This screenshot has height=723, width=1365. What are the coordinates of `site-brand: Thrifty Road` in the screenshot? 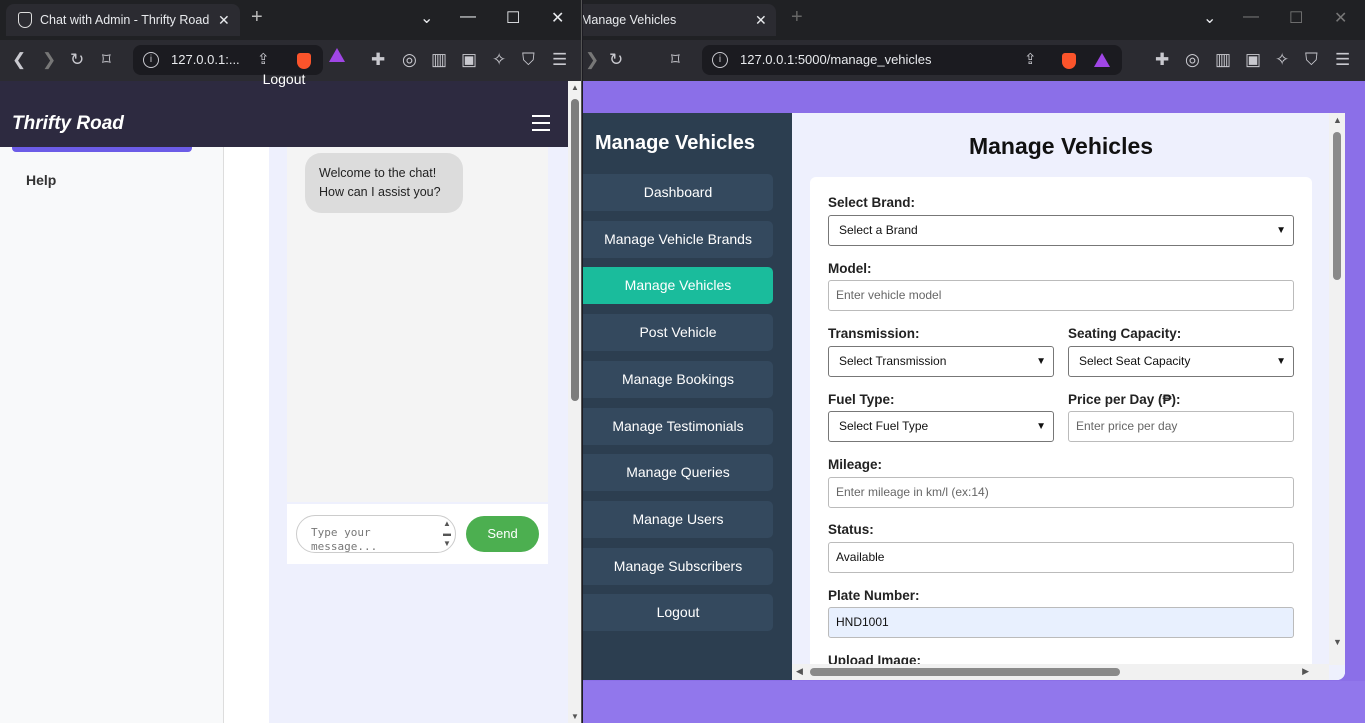 It's located at (68, 124).